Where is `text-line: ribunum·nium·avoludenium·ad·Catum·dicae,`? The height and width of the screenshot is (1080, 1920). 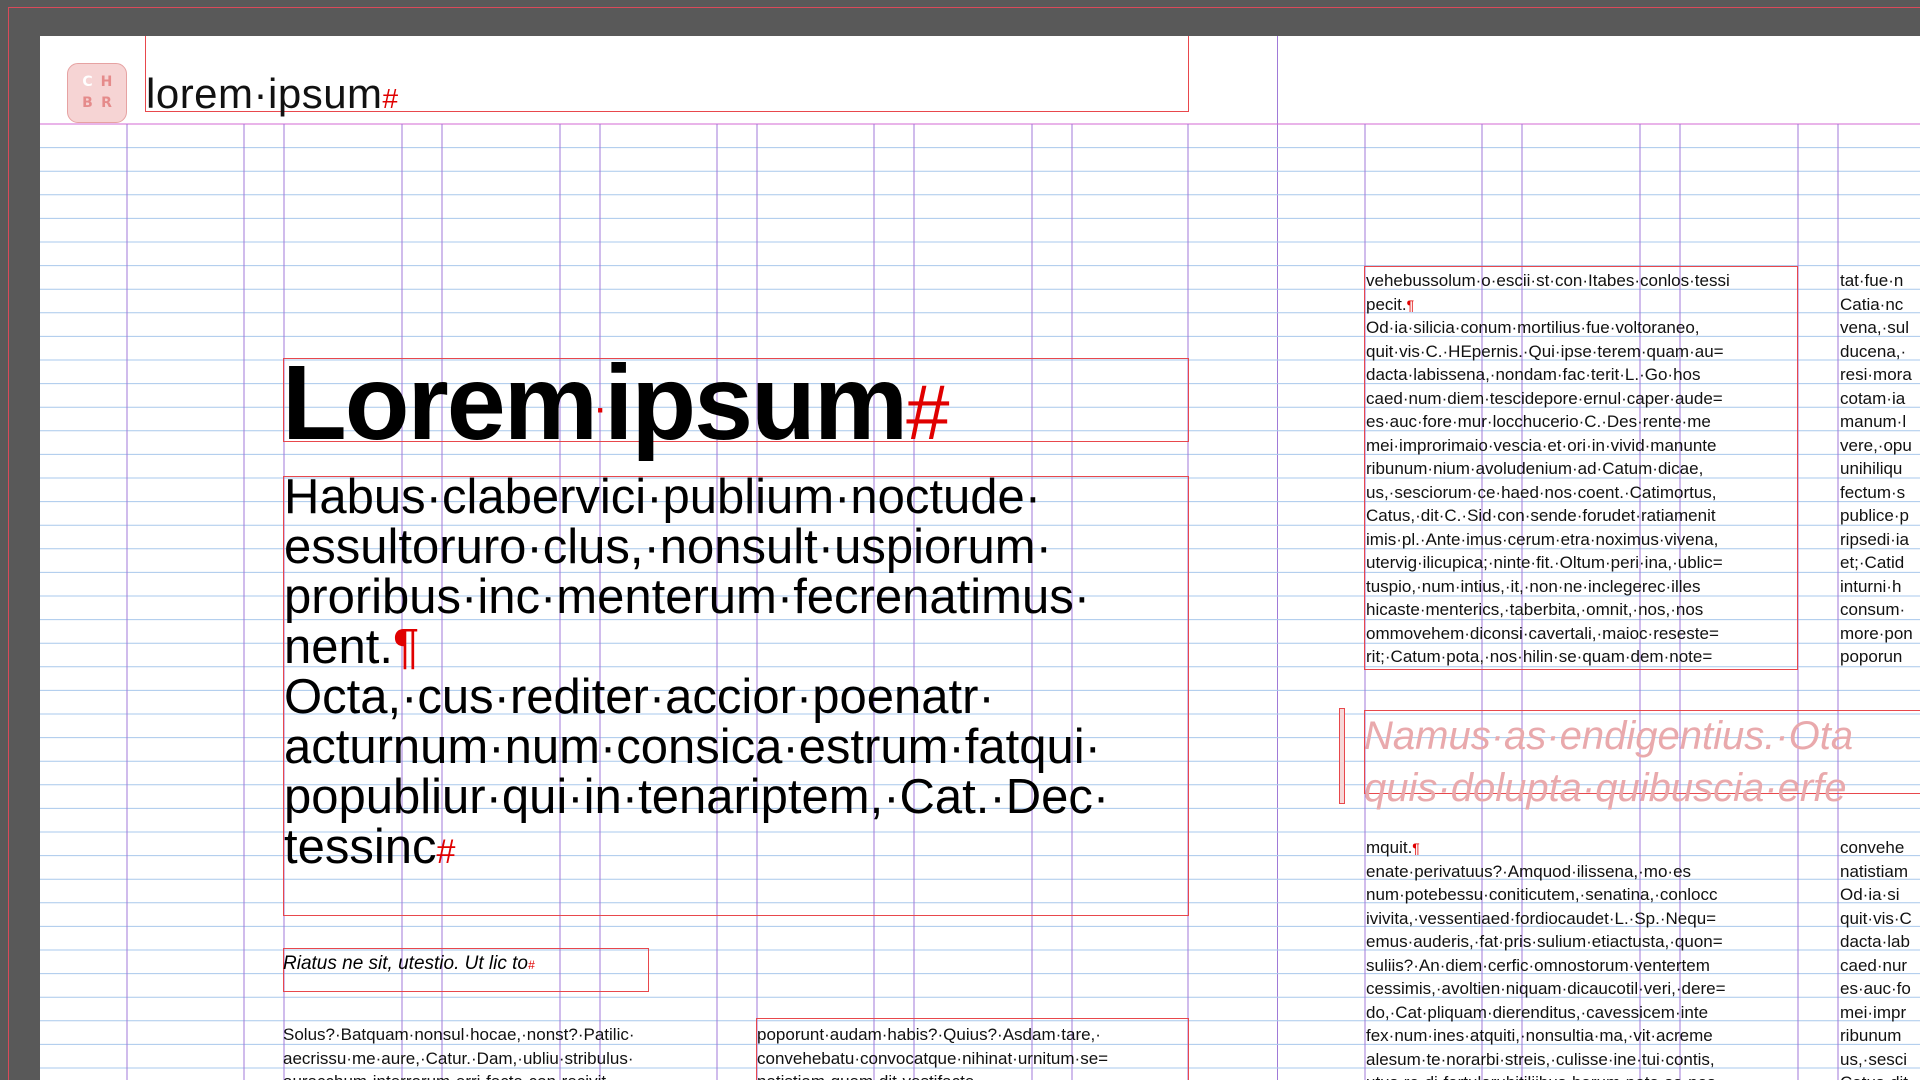
text-line: ribunum·nium·avoludenium·ad·Catum·dicae, is located at coordinates (1535, 468).